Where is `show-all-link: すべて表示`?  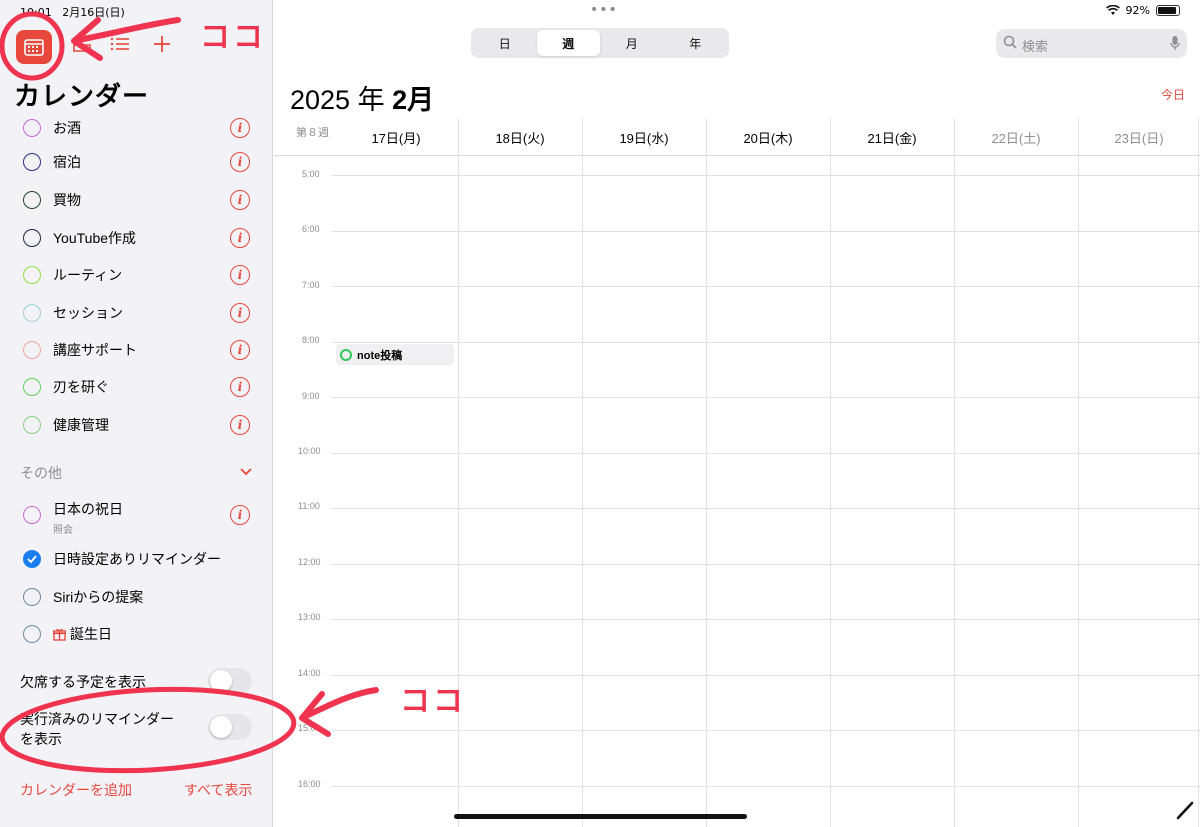
show-all-link: すべて表示 is located at coordinates (218, 790).